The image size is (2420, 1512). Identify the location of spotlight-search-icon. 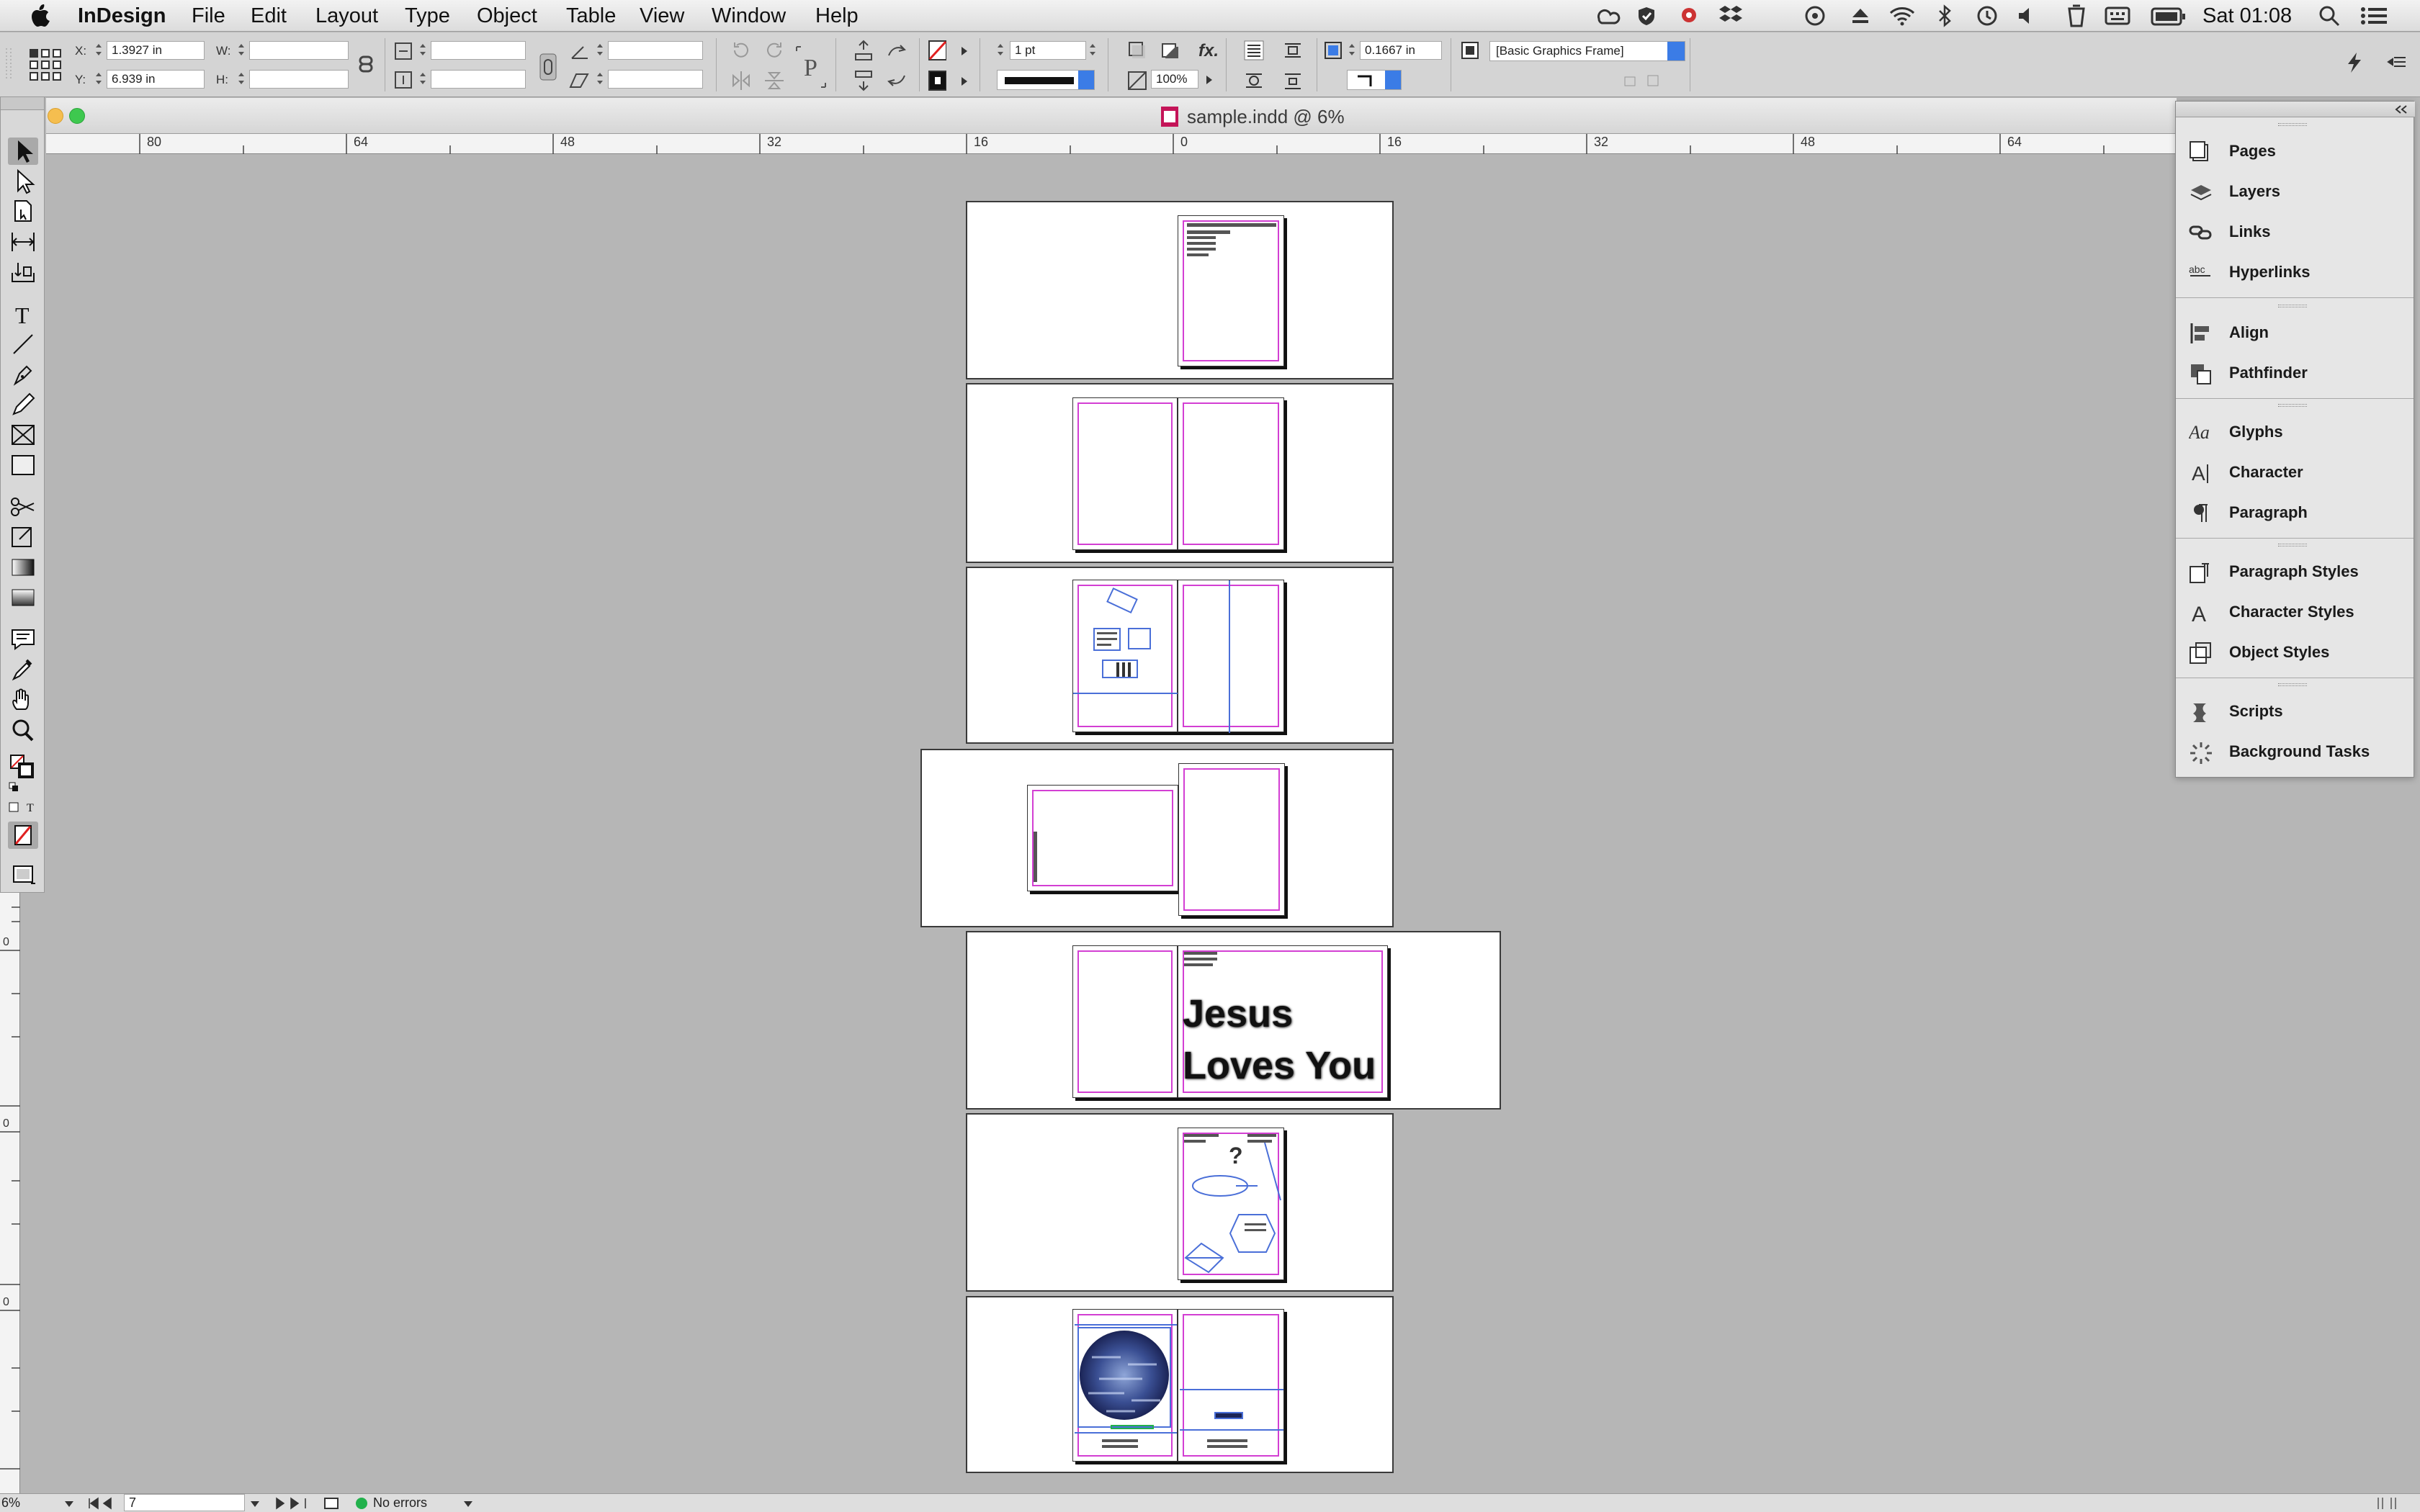
(2329, 15).